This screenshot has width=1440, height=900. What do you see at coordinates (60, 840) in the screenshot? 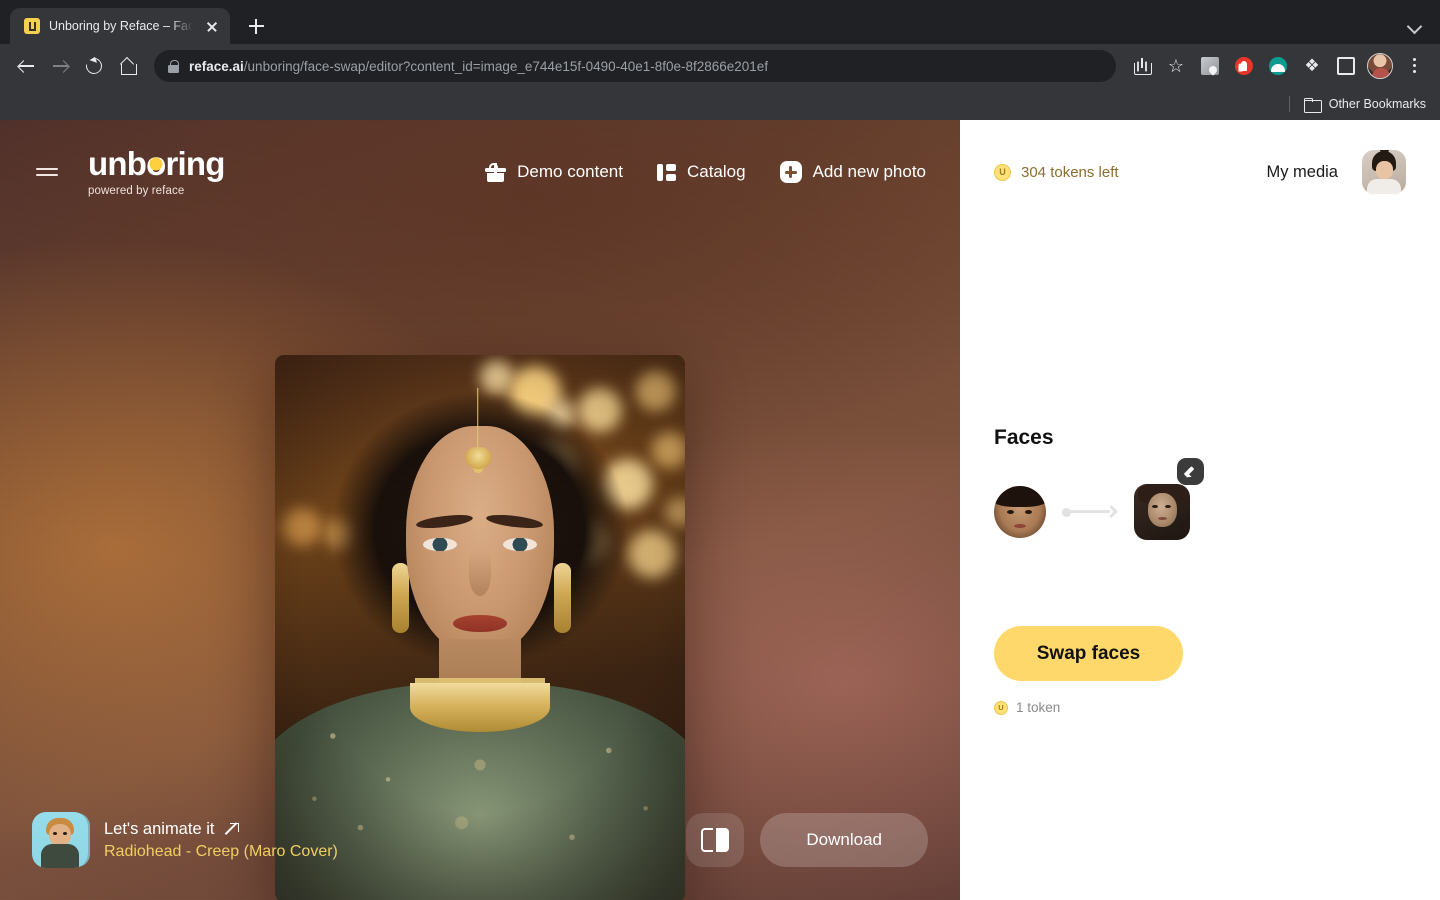
I see `animate-thumbnail` at bounding box center [60, 840].